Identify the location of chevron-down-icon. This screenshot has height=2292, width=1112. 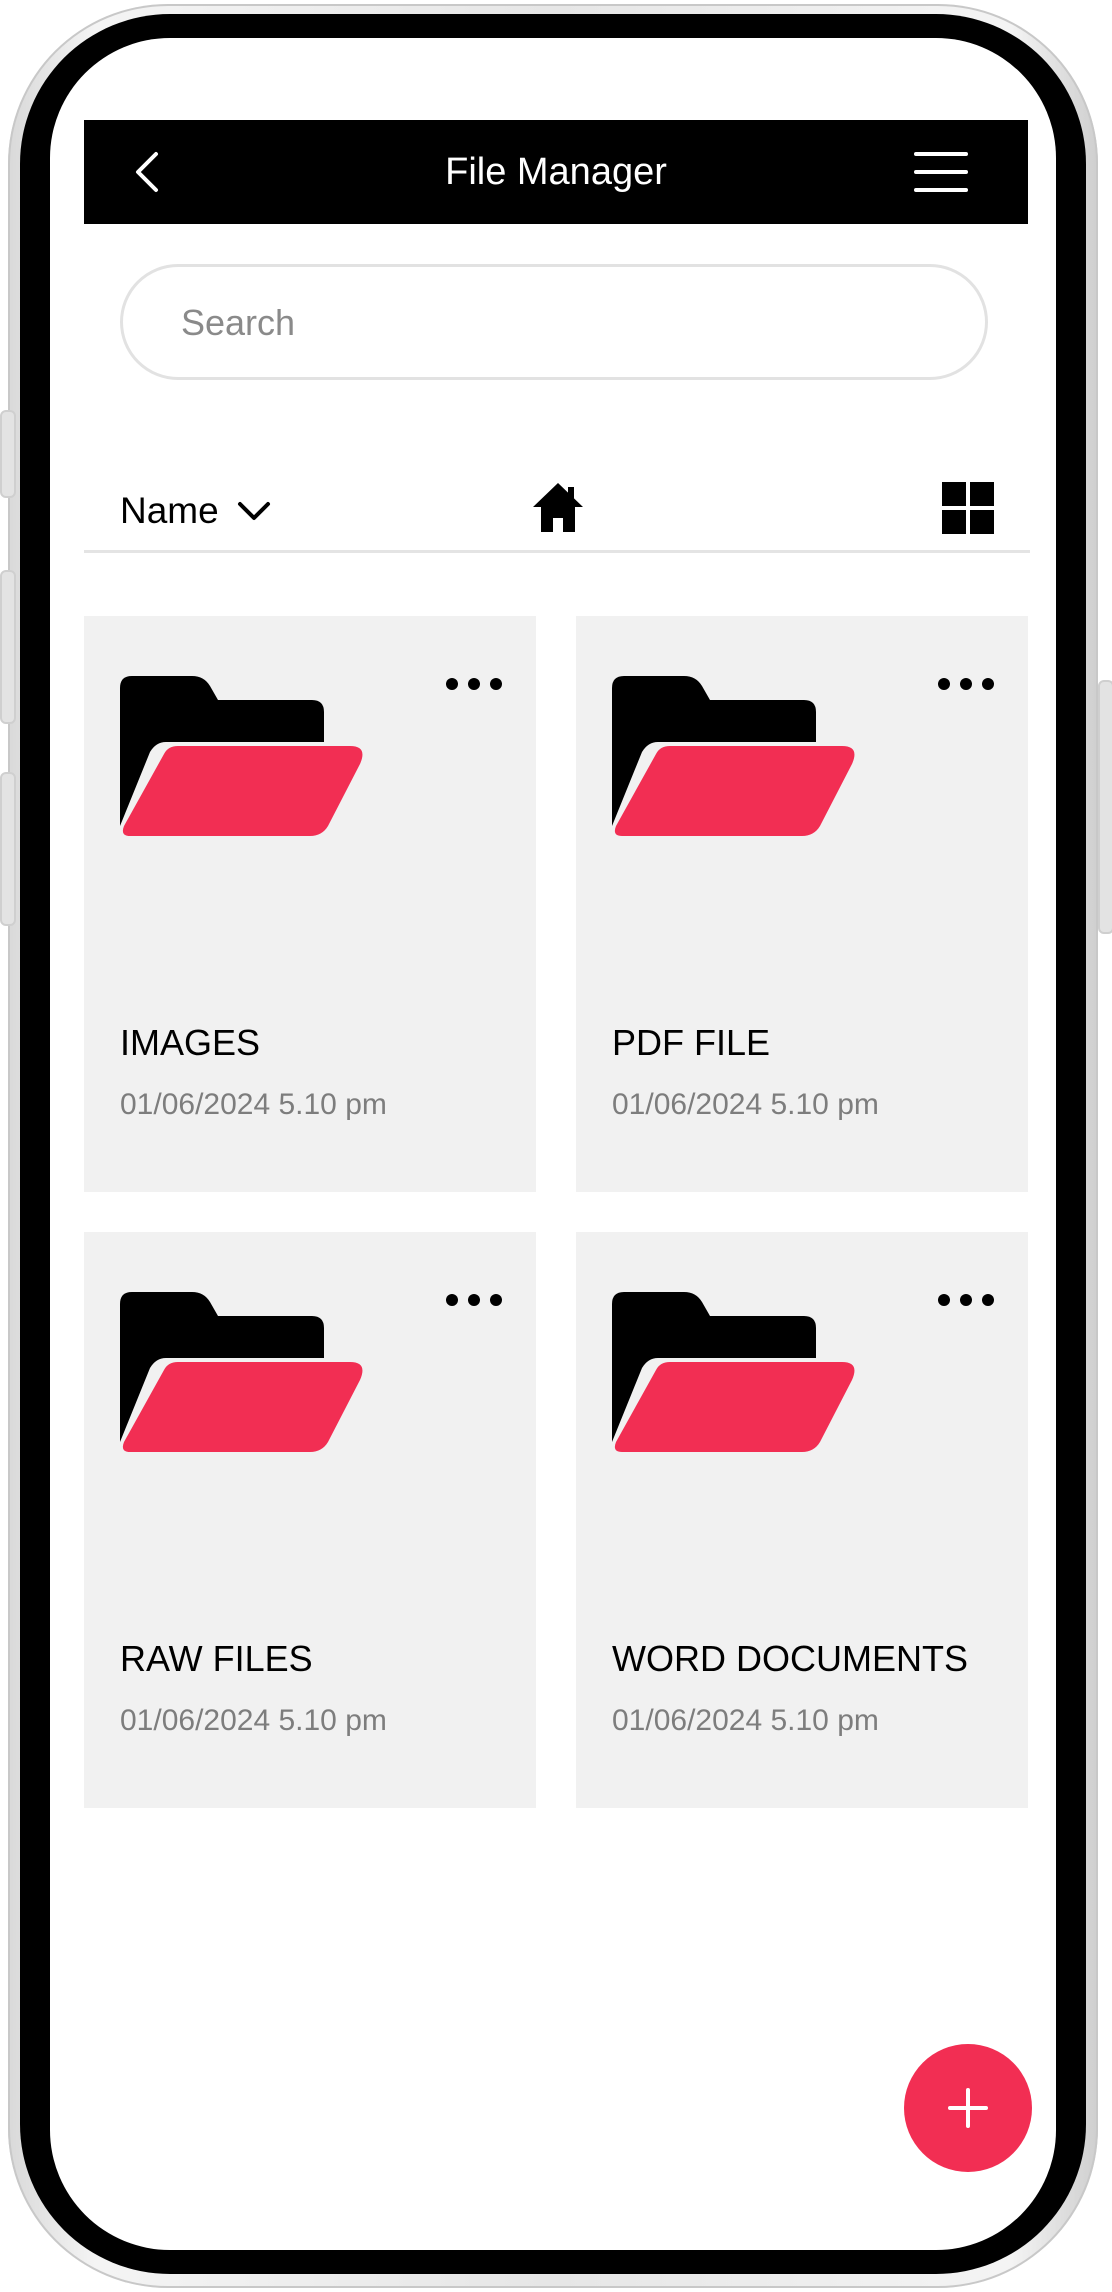
(253, 511).